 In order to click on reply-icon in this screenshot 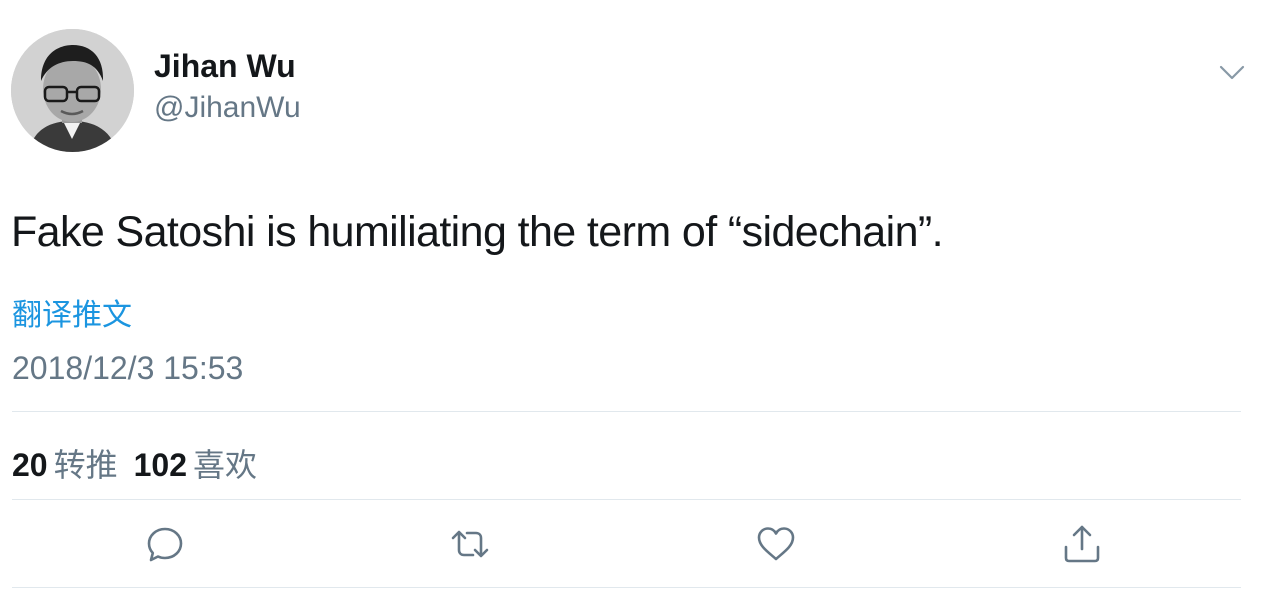, I will do `click(165, 544)`.